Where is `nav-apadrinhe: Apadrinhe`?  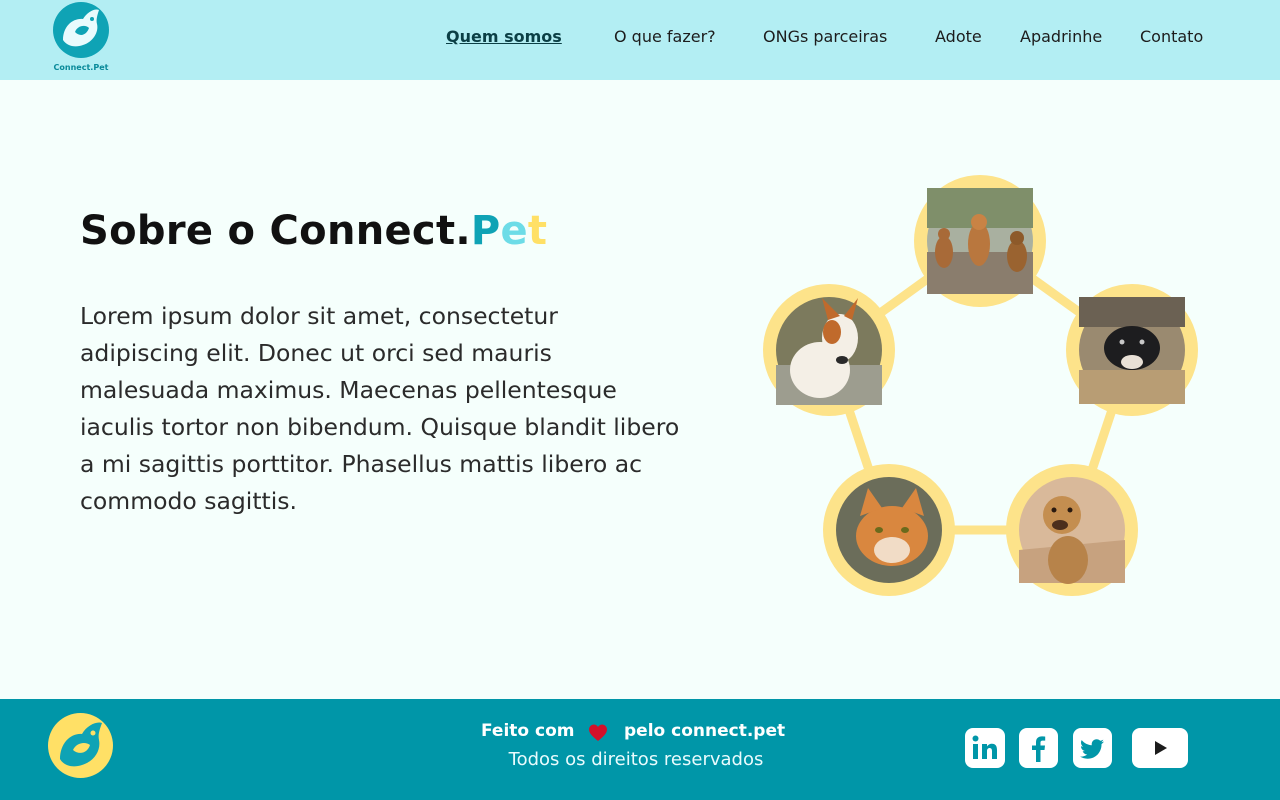 nav-apadrinhe: Apadrinhe is located at coordinates (1061, 36).